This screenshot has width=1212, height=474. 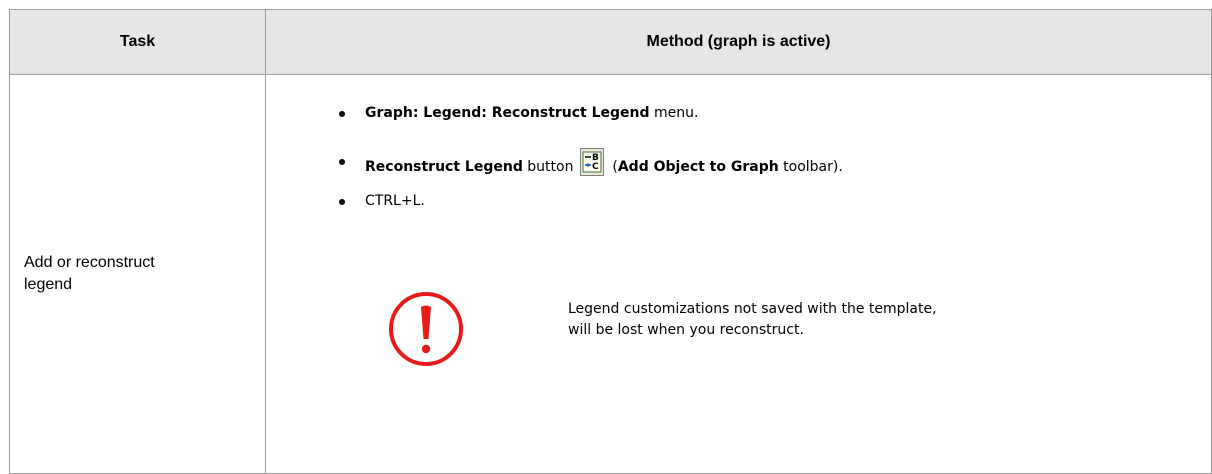 I want to click on menu-path: Graph: Legend: Reconstruct Legend, so click(x=507, y=113).